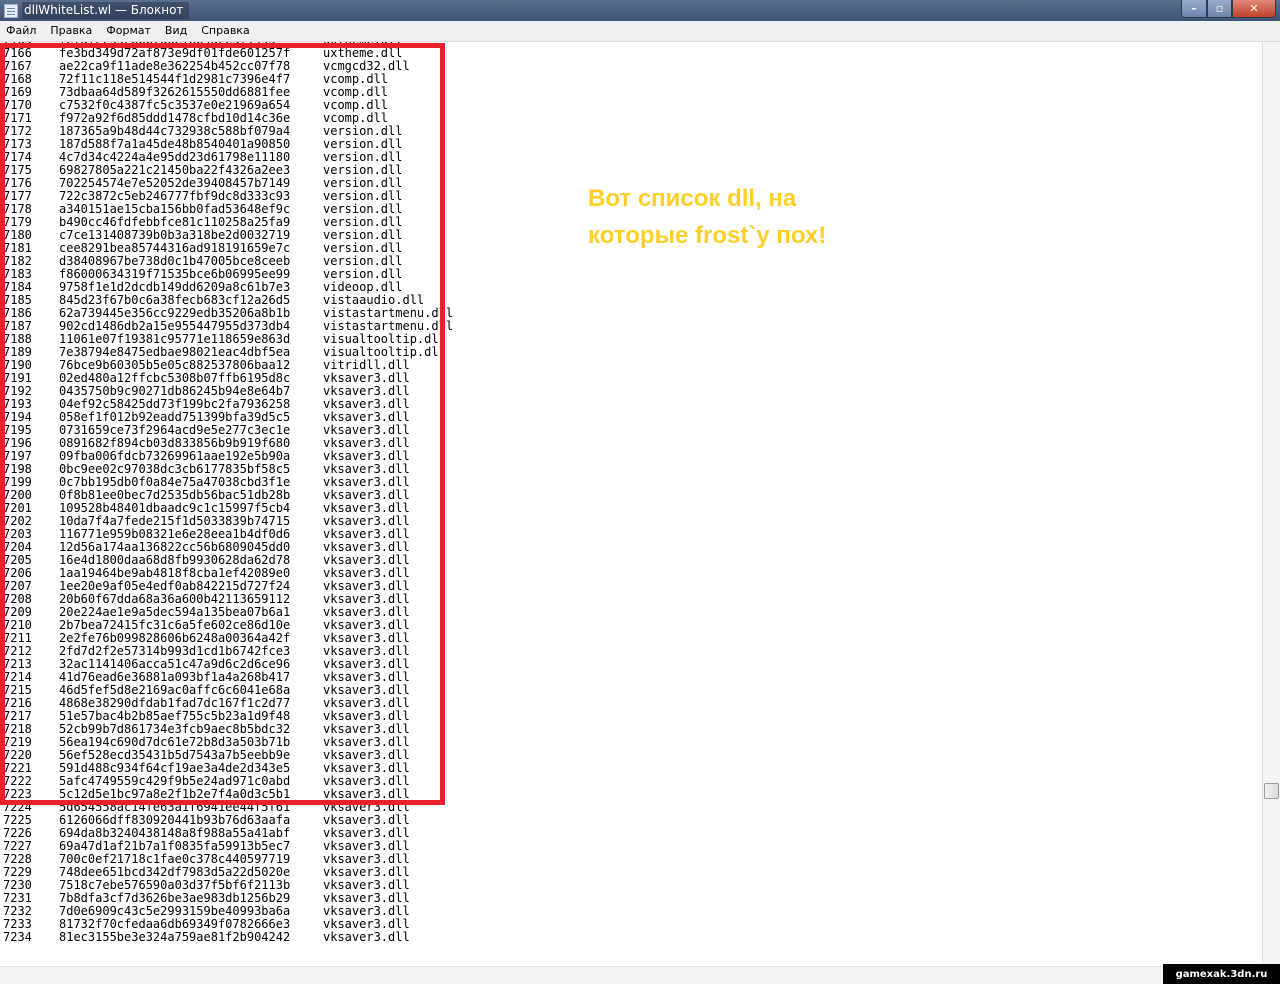 This screenshot has width=1280, height=984. I want to click on menu-view: Вид, so click(177, 31).